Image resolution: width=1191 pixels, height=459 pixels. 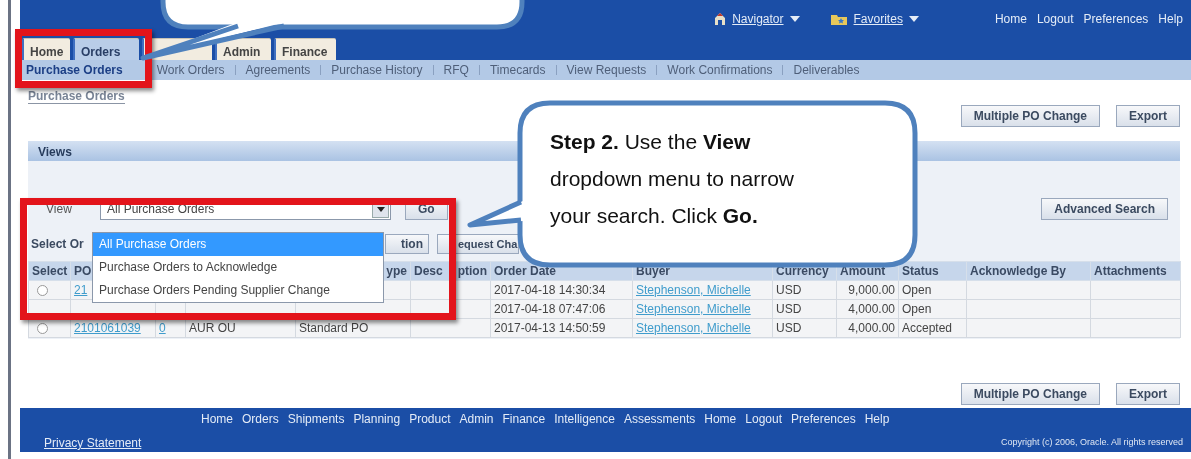 What do you see at coordinates (106, 49) in the screenshot?
I see `tab: Orders` at bounding box center [106, 49].